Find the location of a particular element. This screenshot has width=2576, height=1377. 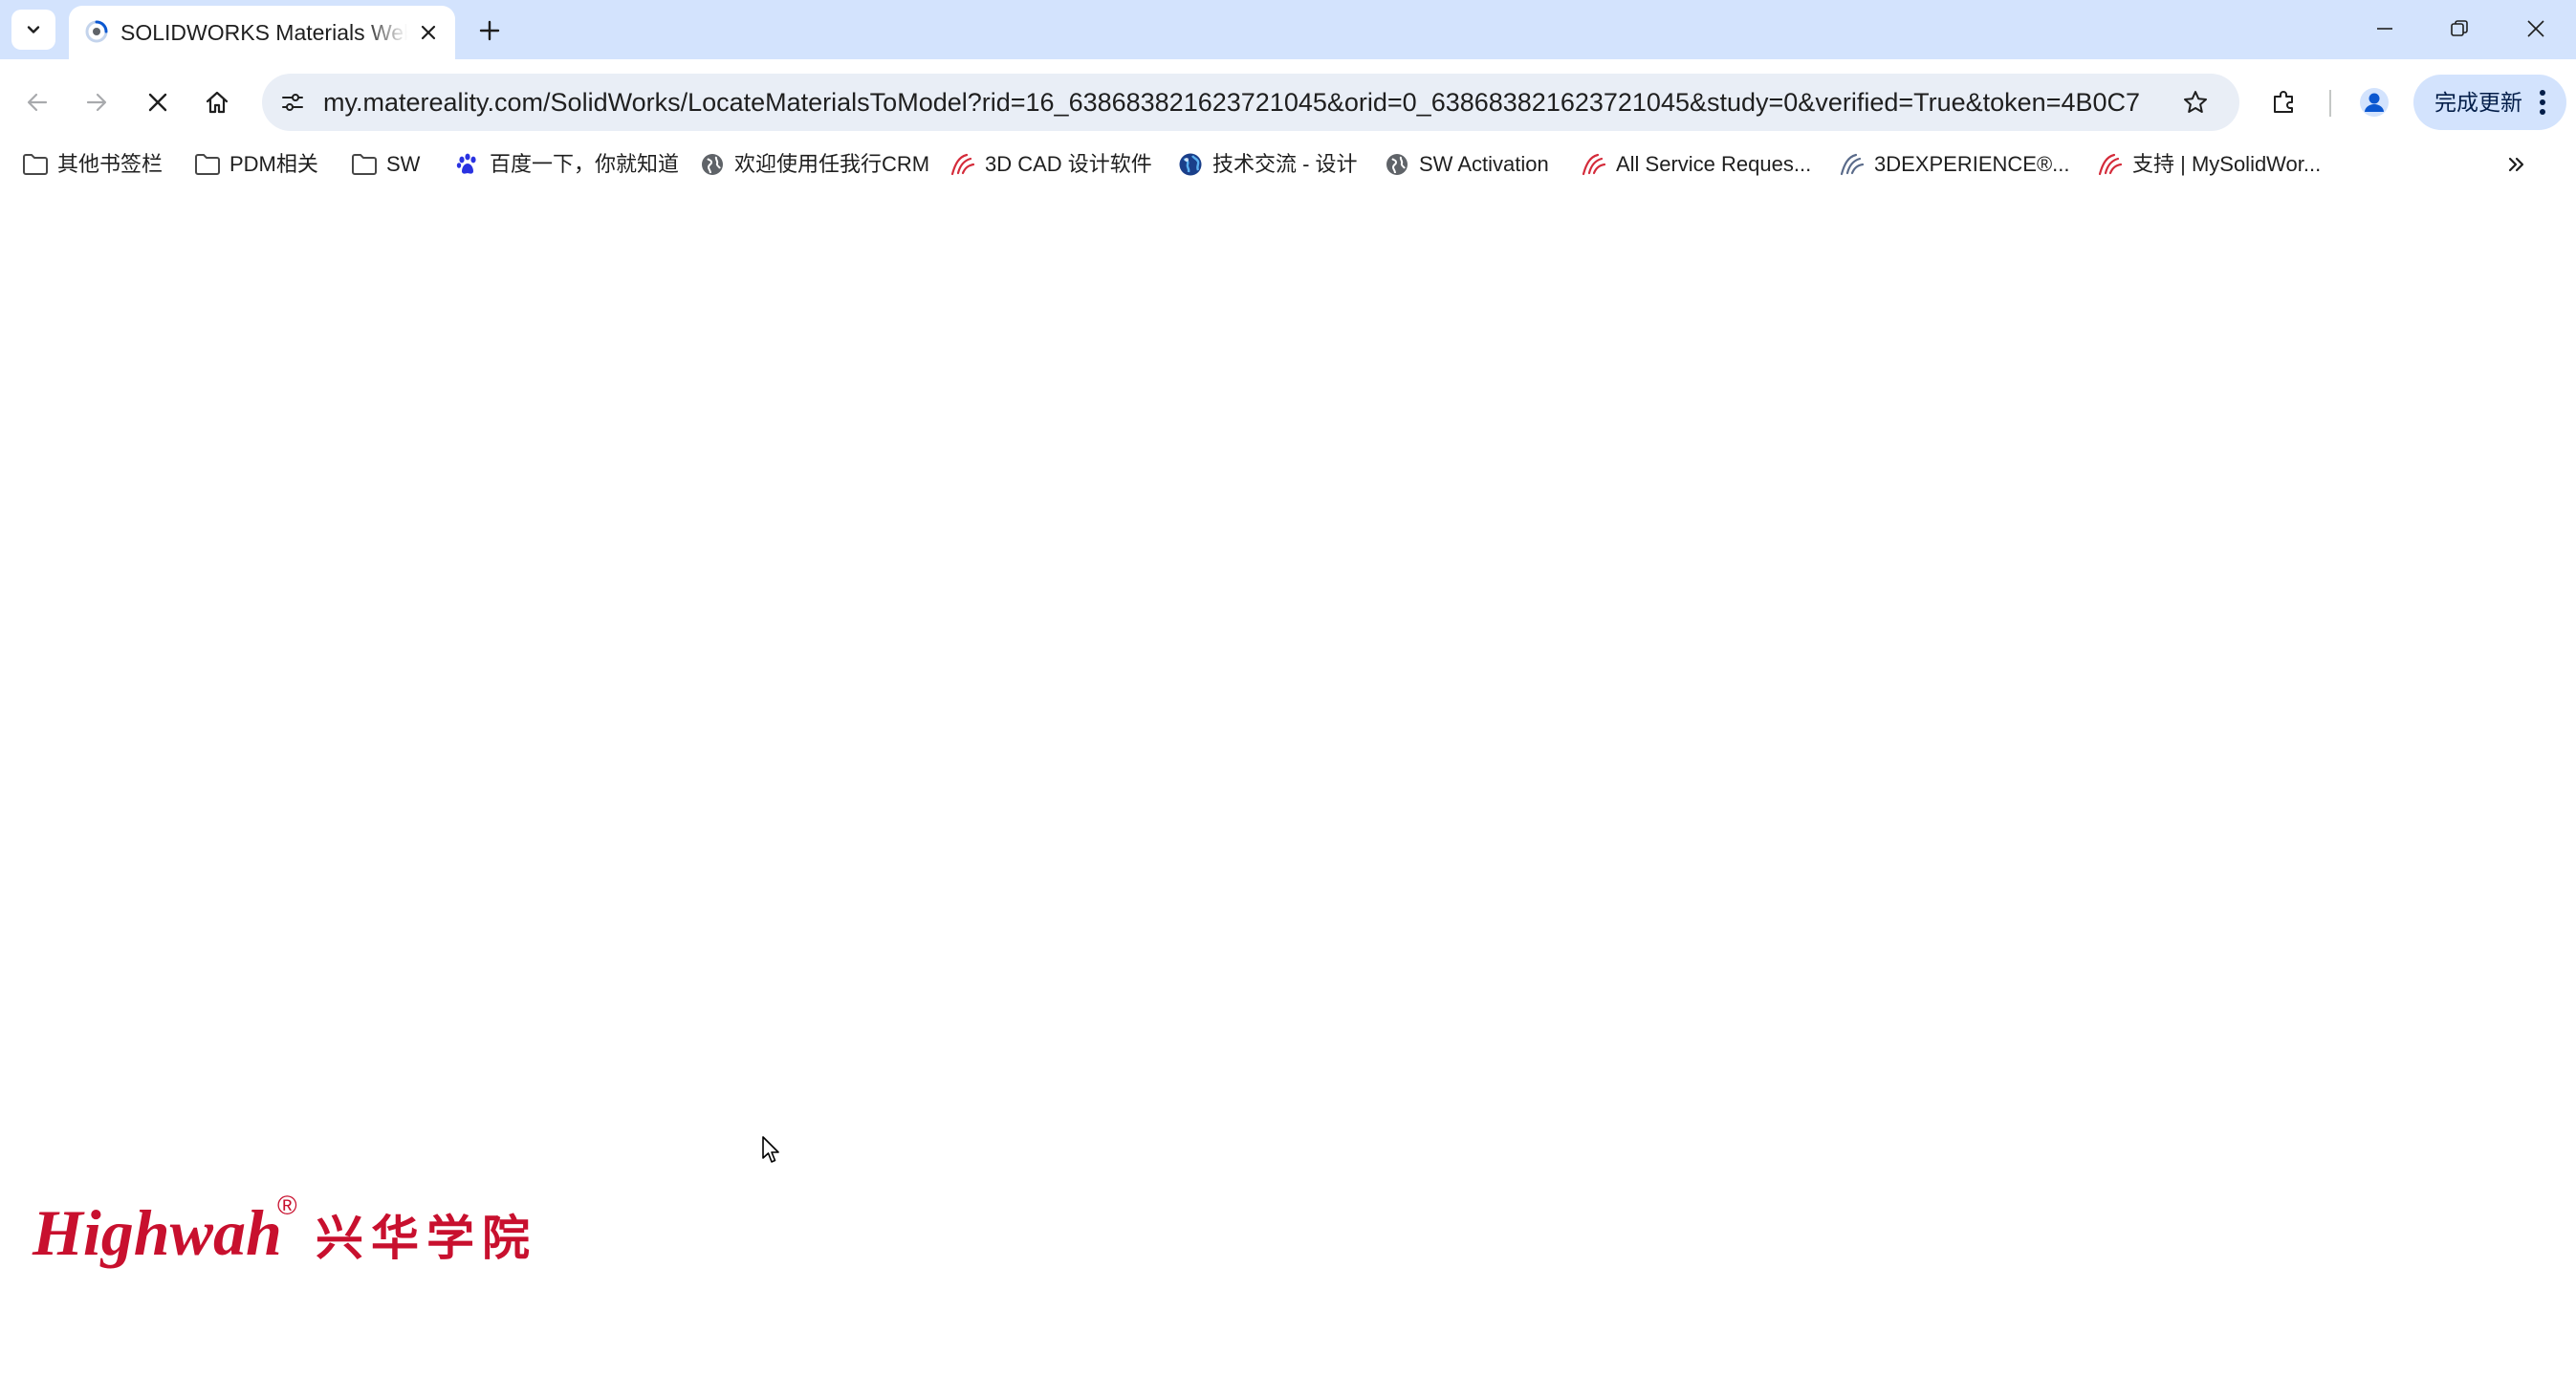

close-window-button is located at coordinates (2536, 29).